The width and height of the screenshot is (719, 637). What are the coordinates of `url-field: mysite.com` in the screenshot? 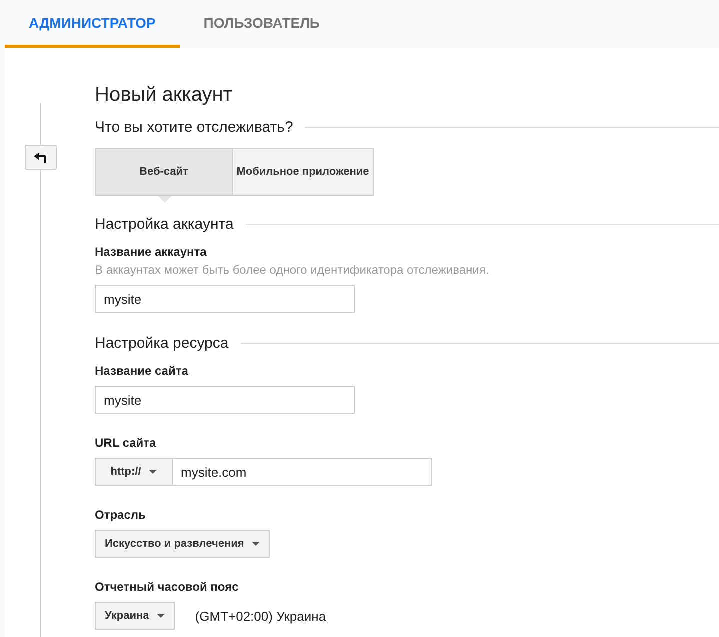 It's located at (302, 472).